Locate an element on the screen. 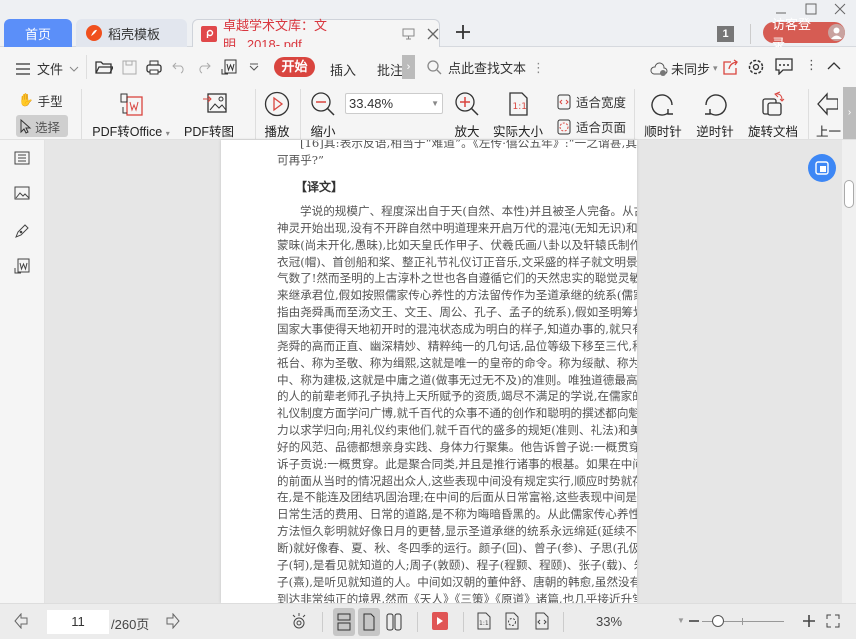 Image resolution: width=856 pixels, height=639 pixels. next-page-arrow-icon is located at coordinates (173, 621).